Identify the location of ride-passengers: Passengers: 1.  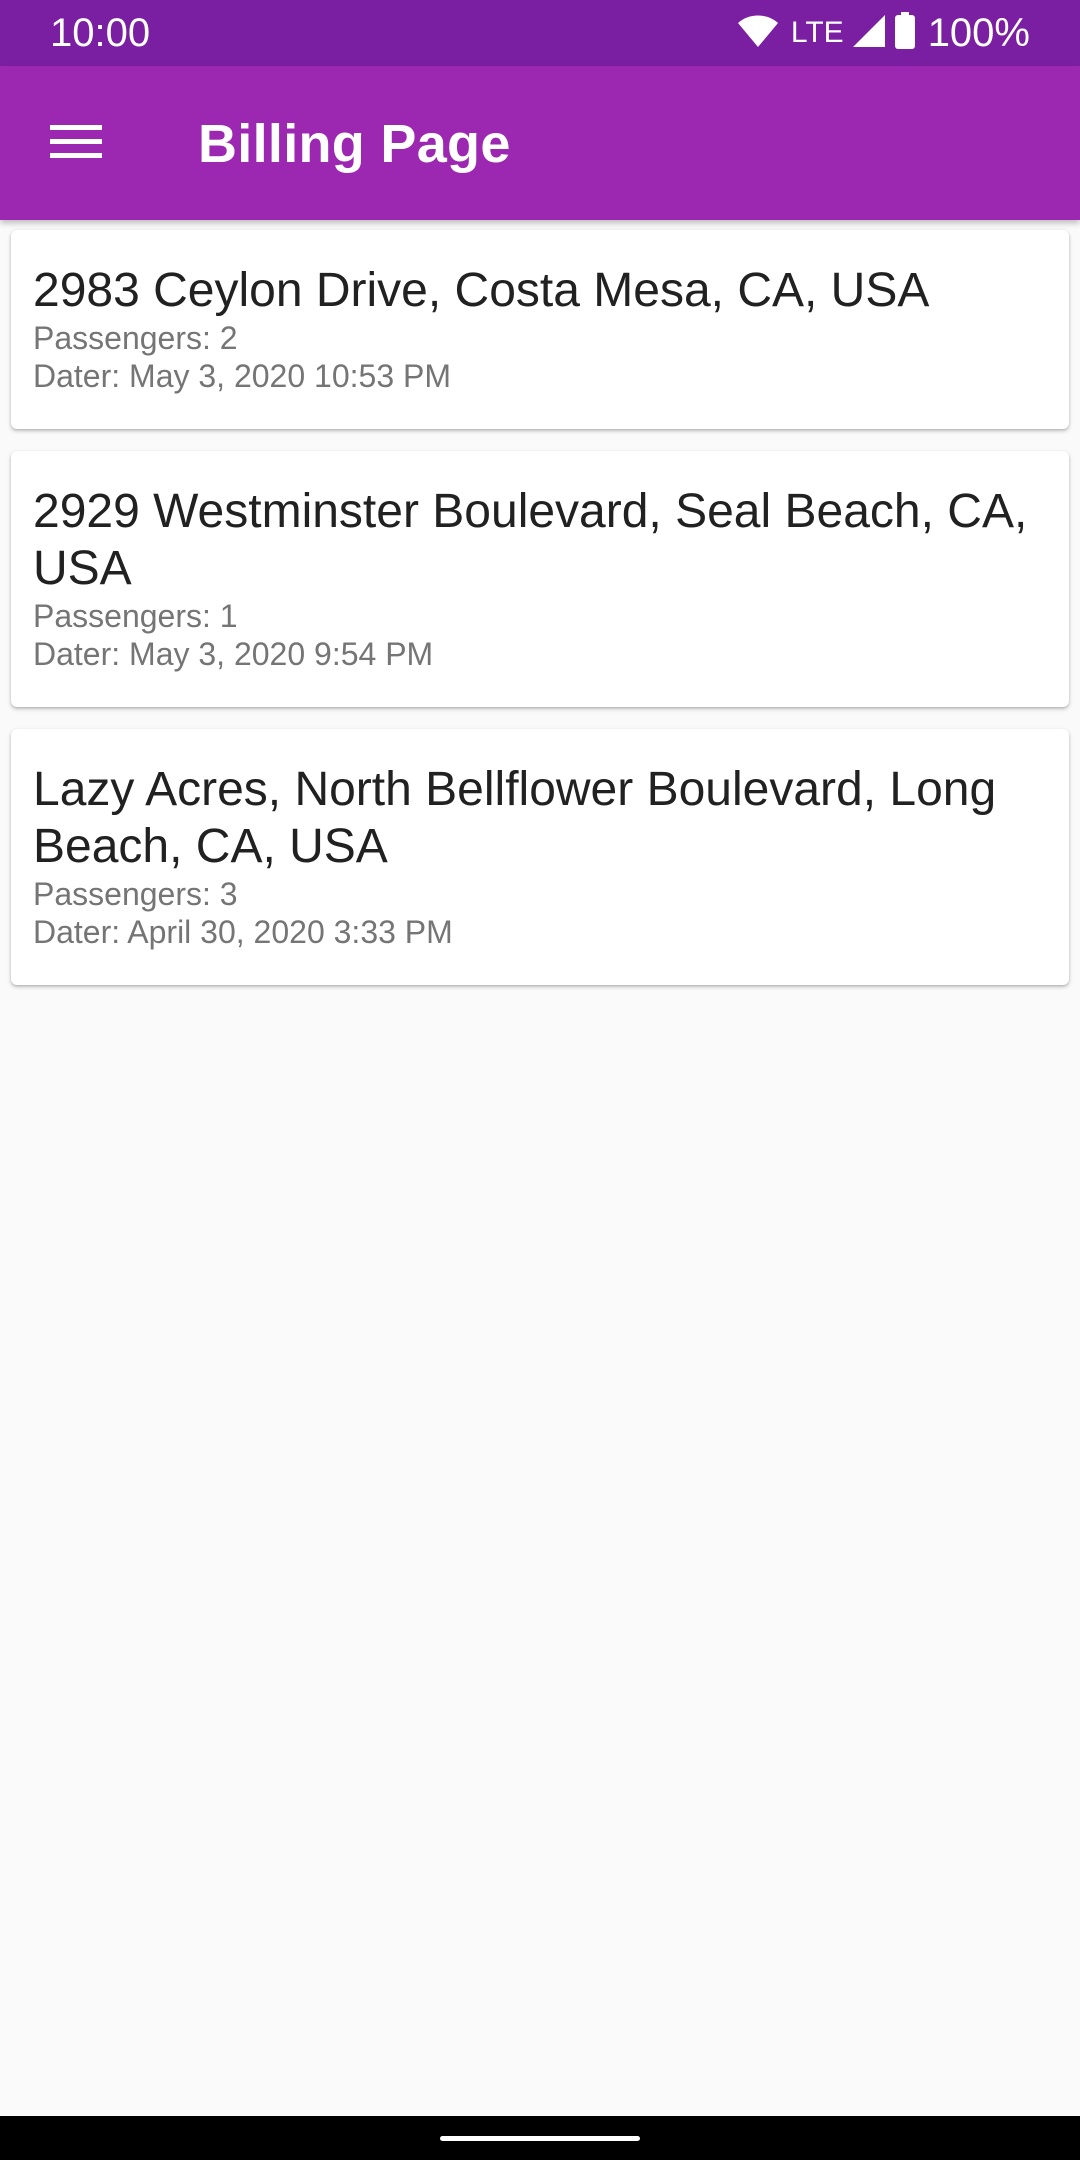
(135, 616).